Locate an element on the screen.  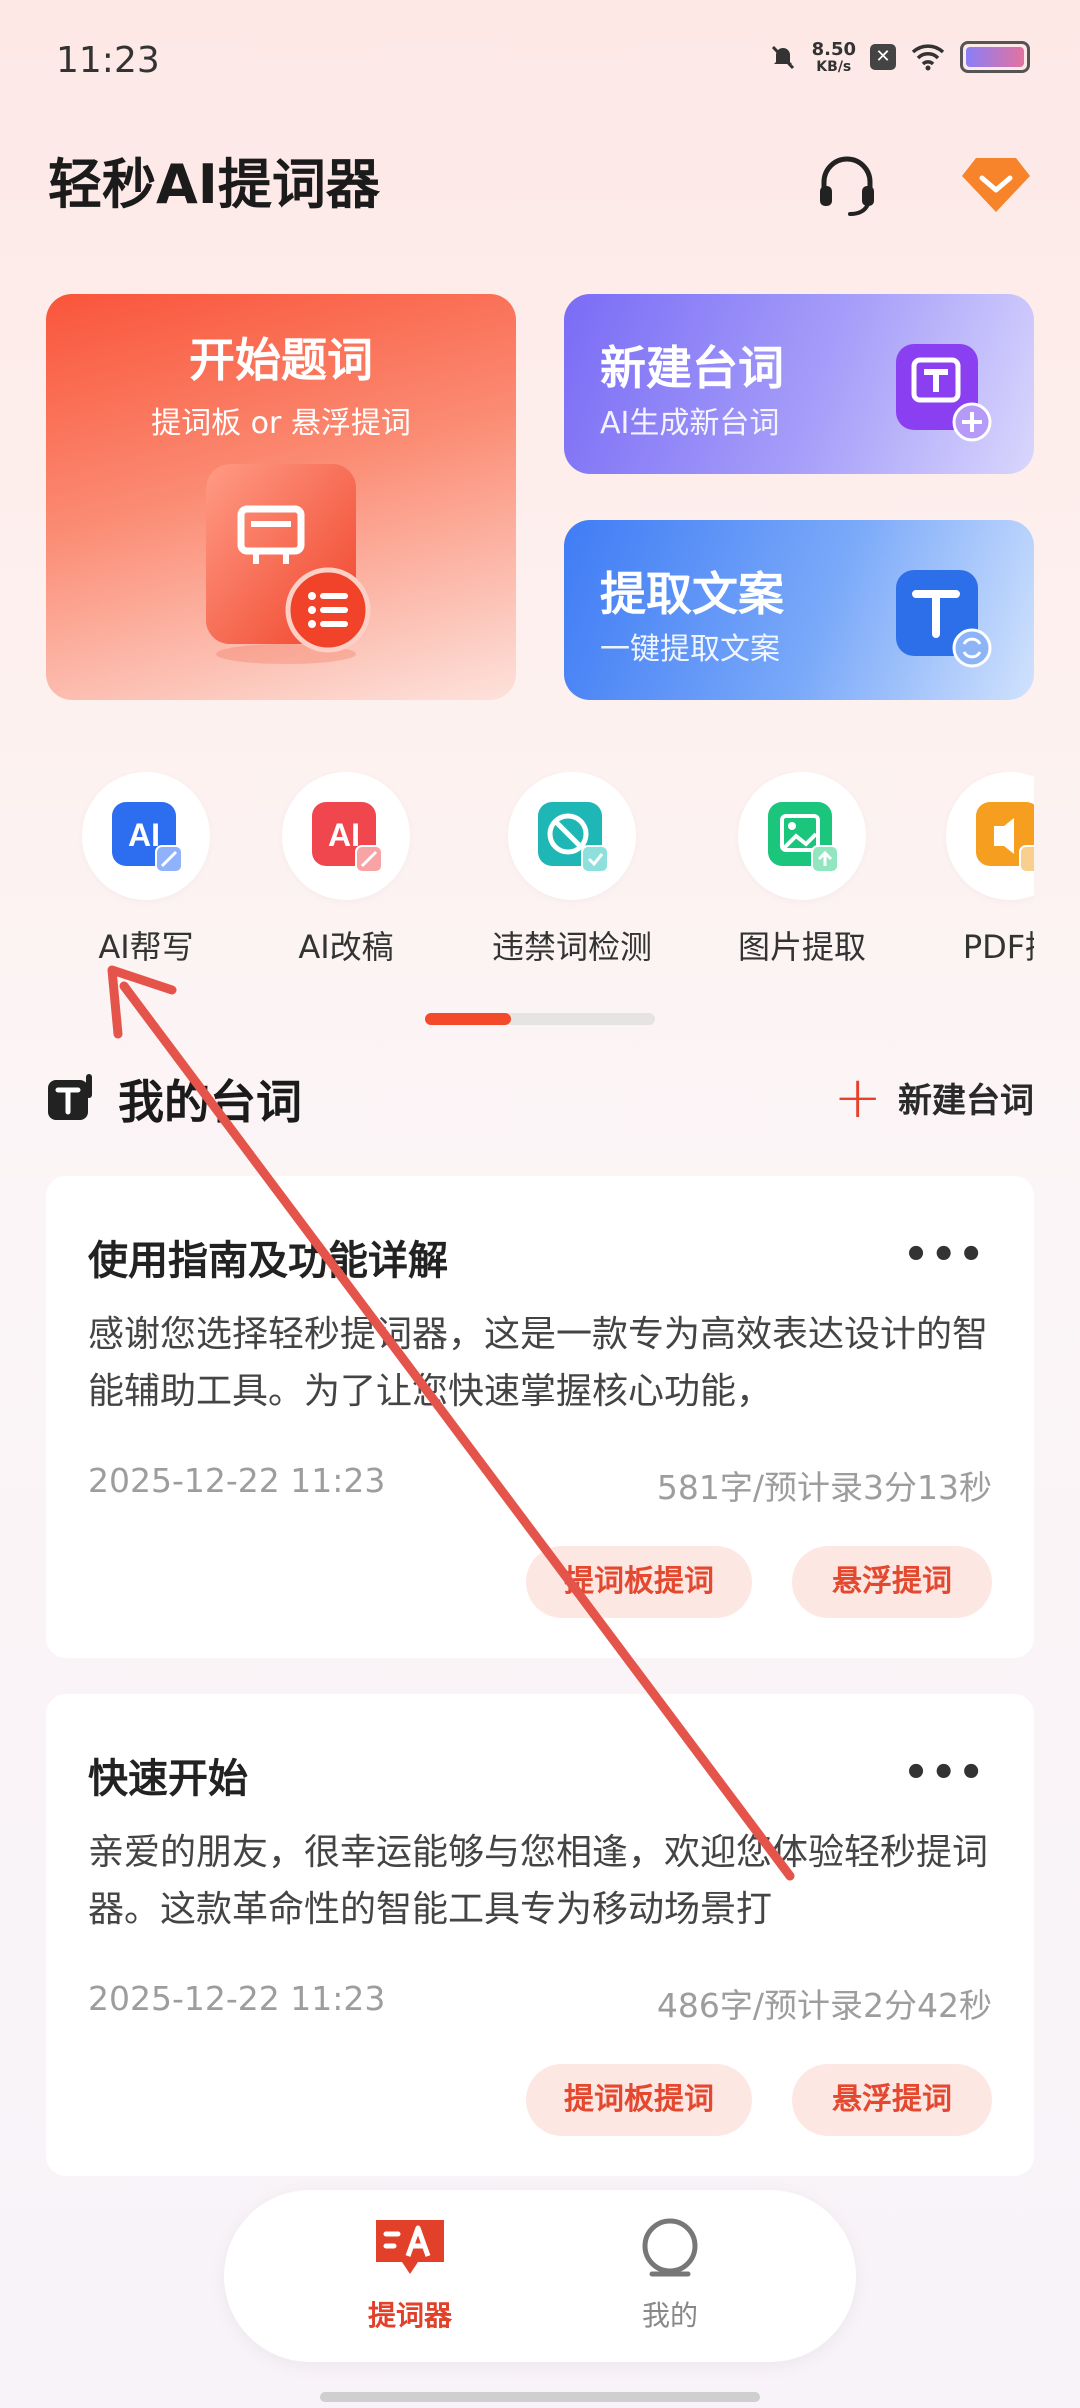
script-title: 快速开始 is located at coordinates (168, 1779).